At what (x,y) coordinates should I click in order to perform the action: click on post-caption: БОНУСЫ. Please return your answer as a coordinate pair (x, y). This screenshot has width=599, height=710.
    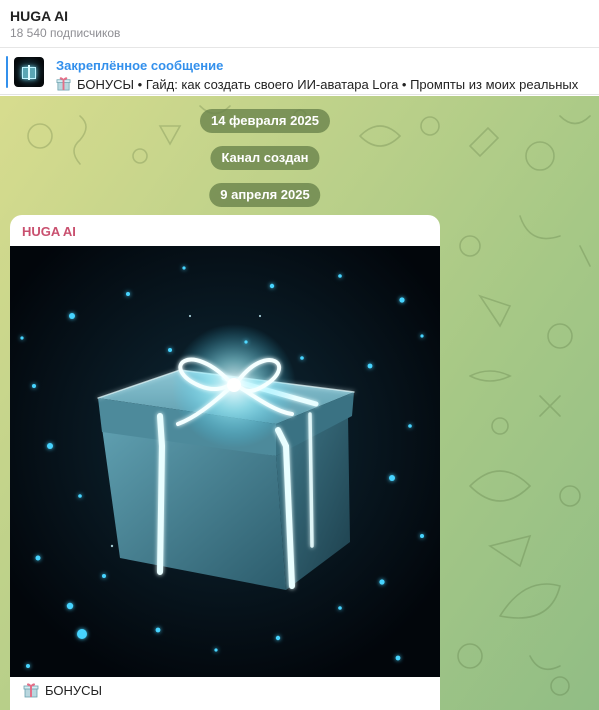
    Looking at the image, I should click on (62, 691).